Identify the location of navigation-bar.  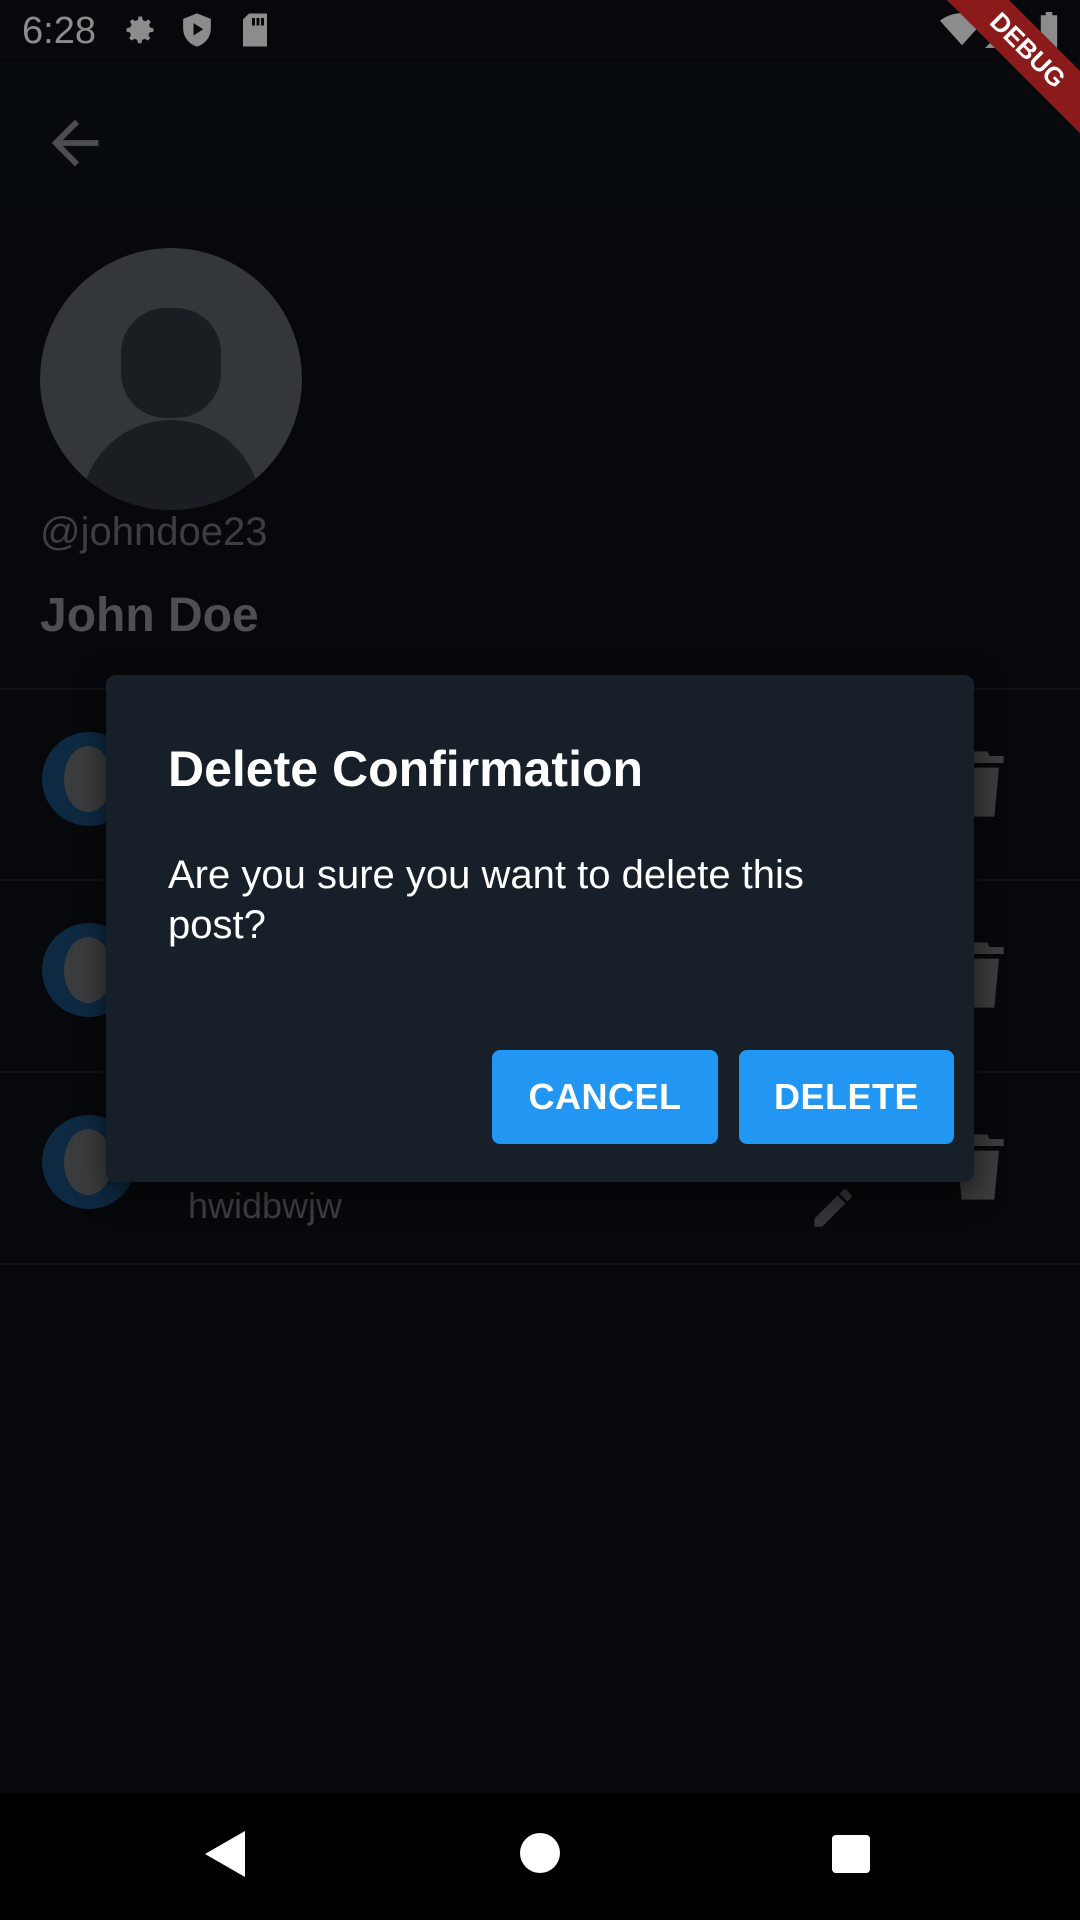
(540, 1856).